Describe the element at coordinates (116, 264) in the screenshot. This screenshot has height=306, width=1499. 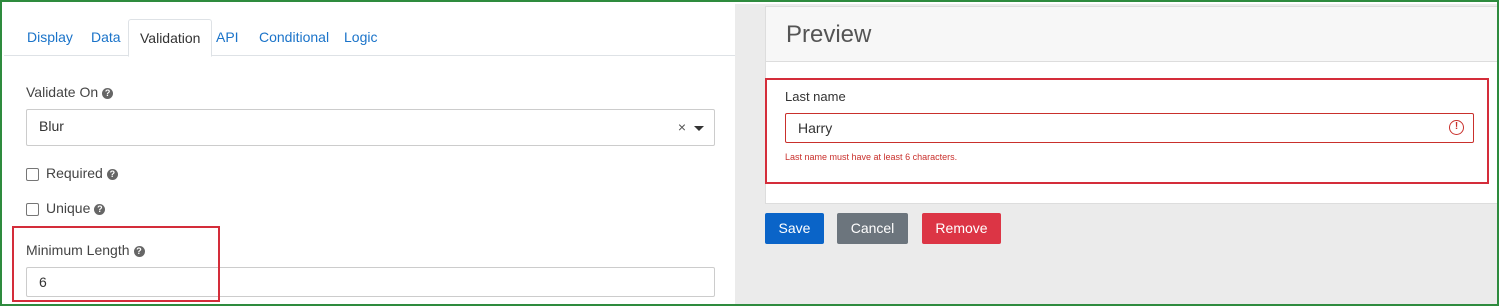
I see `highlight-box` at that location.